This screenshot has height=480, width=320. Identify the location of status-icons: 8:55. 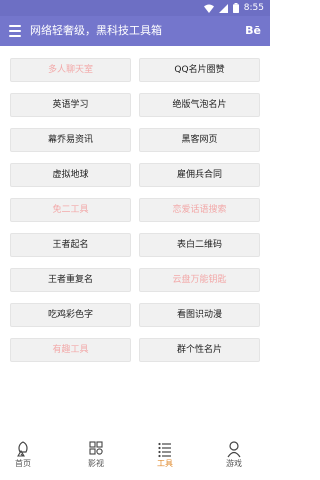
(233, 8).